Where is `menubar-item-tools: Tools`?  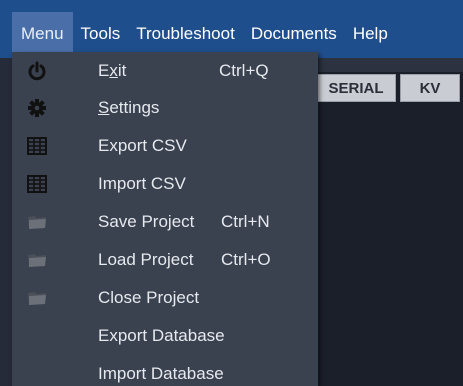 menubar-item-tools: Tools is located at coordinates (101, 34).